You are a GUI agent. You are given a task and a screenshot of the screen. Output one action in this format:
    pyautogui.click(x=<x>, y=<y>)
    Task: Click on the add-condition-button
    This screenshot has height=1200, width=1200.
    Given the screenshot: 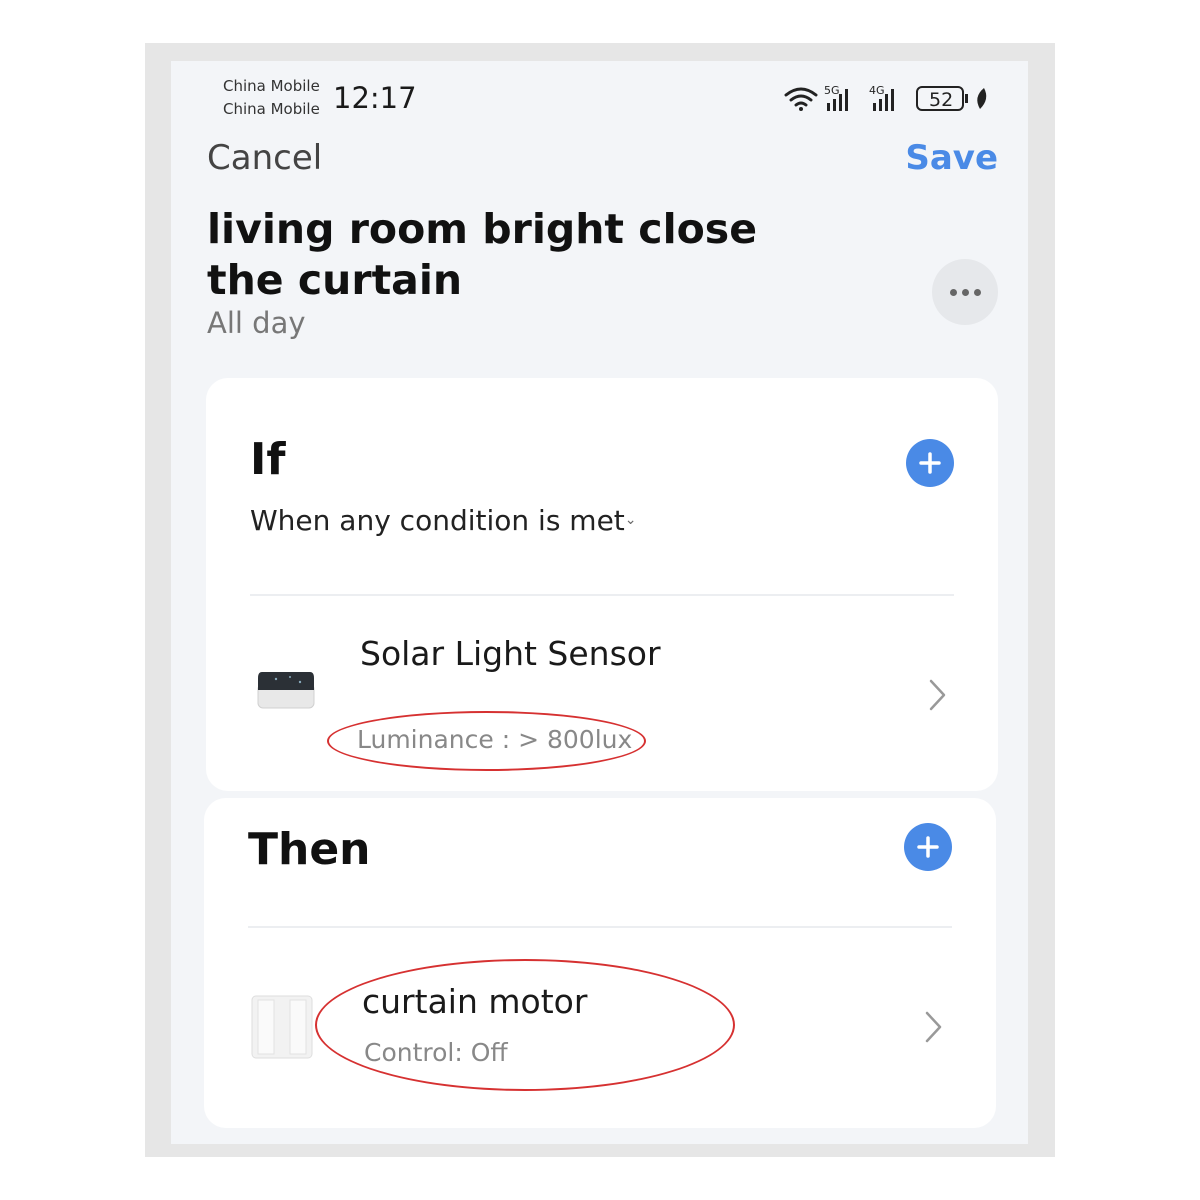 What is the action you would take?
    pyautogui.click(x=930, y=463)
    